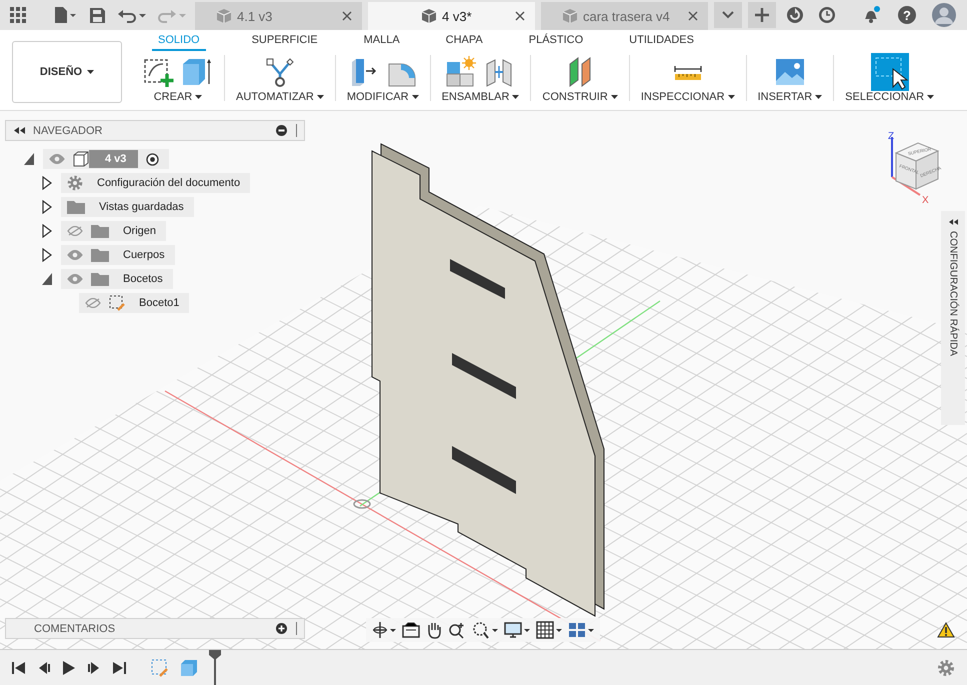  I want to click on quick-settings-panel: CONFIGURACIÓN RÁPIDA, so click(953, 318).